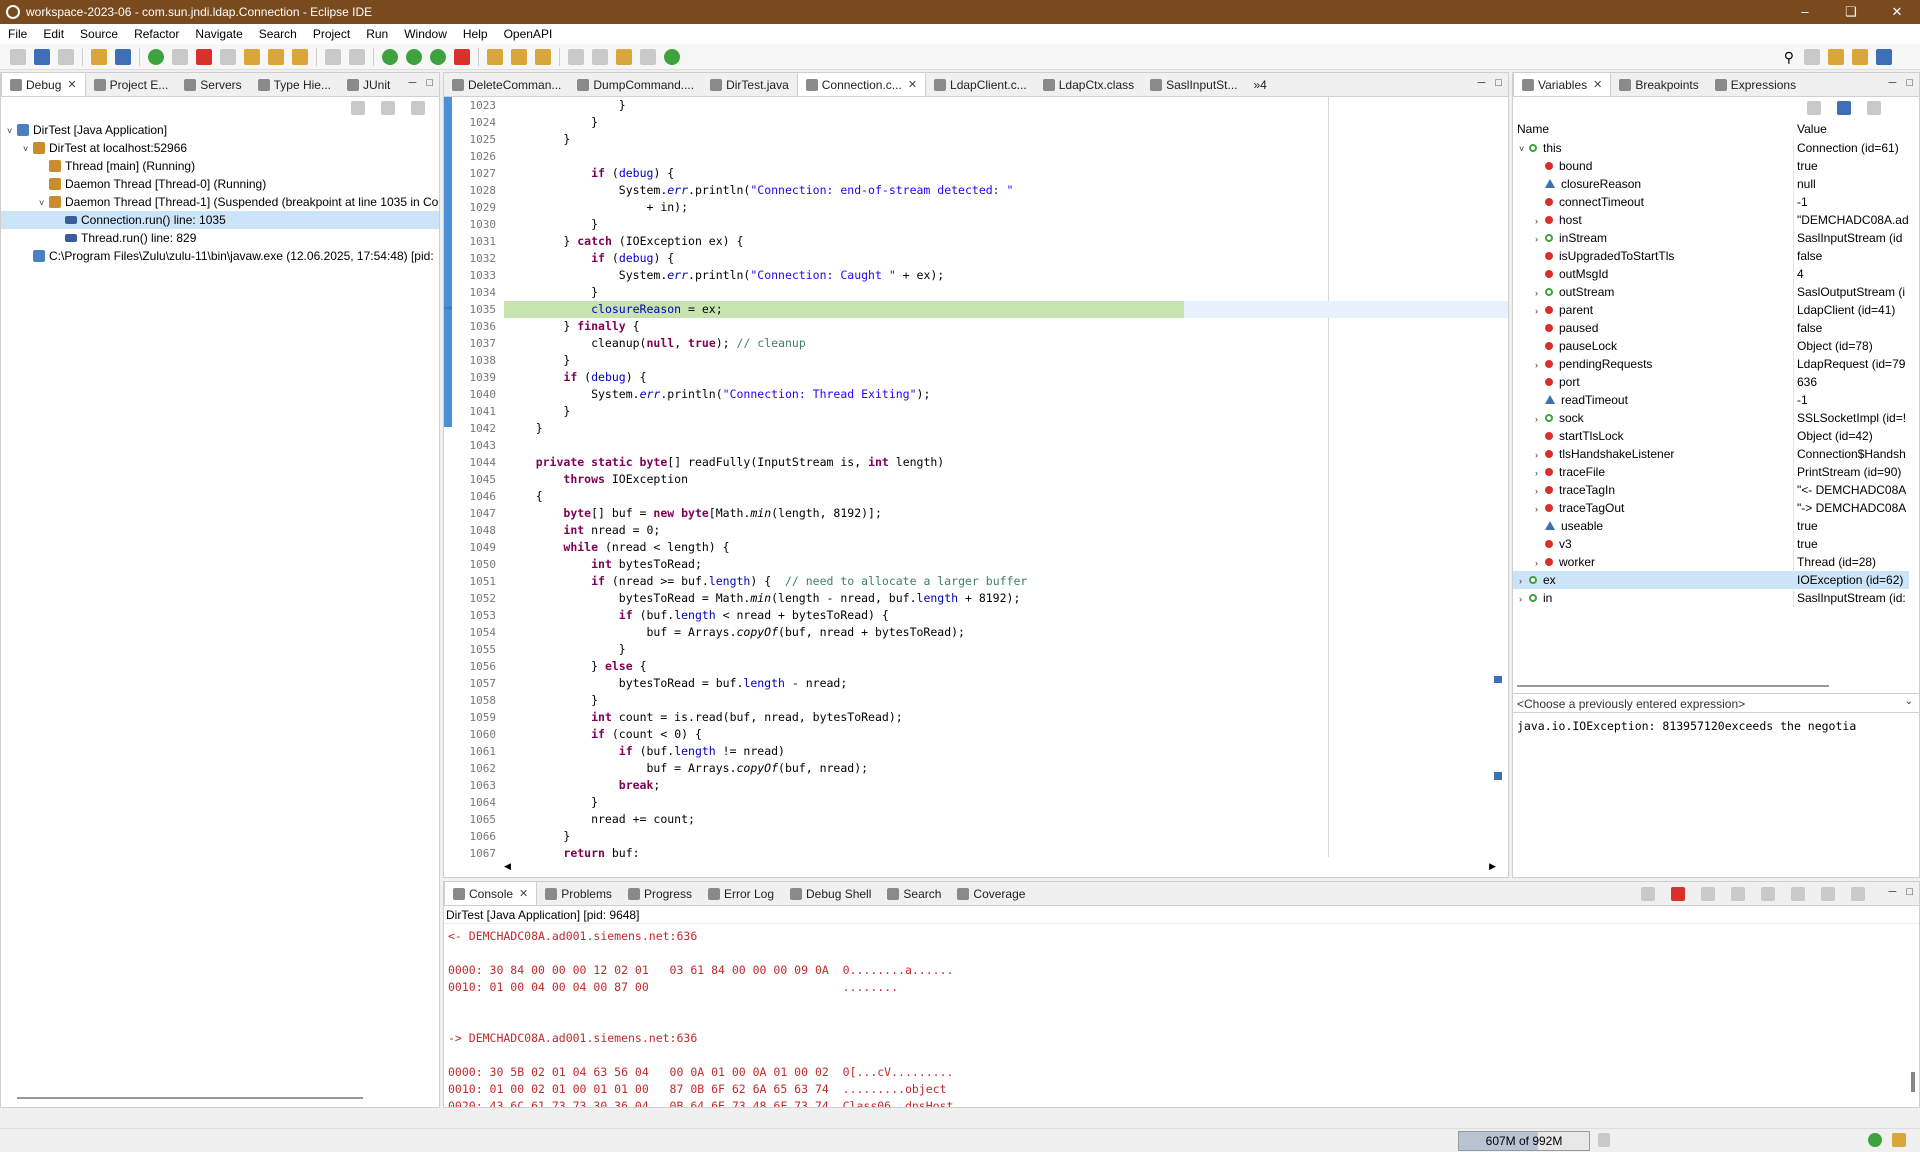 The height and width of the screenshot is (1152, 1920). Describe the element at coordinates (991, 894) in the screenshot. I see `console-view-tab: Coverage` at that location.